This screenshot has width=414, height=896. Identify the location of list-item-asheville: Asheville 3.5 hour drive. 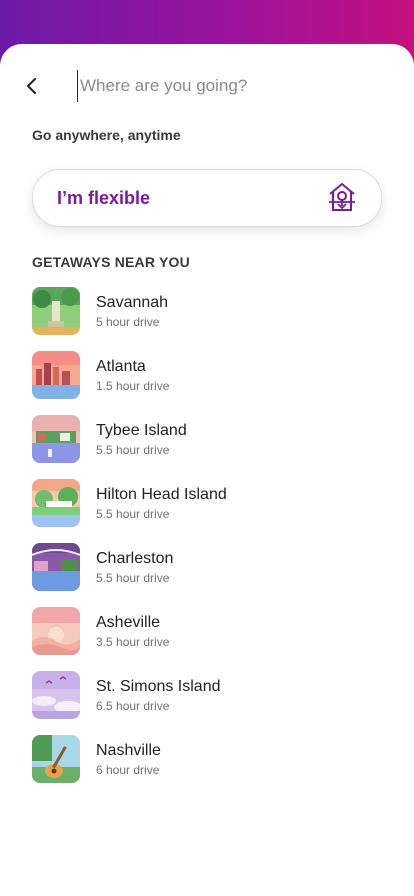
(212, 639).